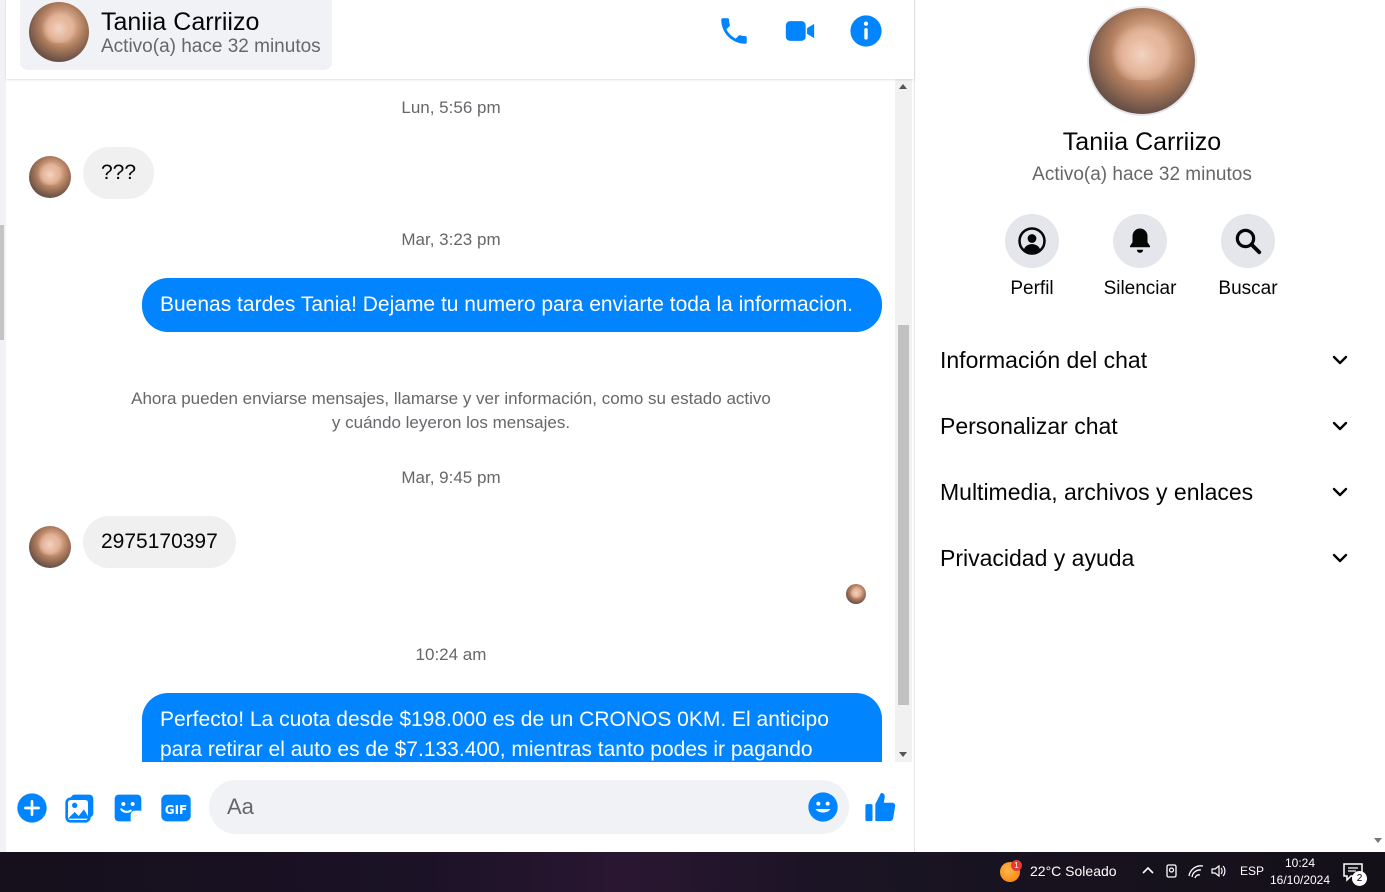 The width and height of the screenshot is (1385, 892). I want to click on bell-icon, so click(1140, 241).